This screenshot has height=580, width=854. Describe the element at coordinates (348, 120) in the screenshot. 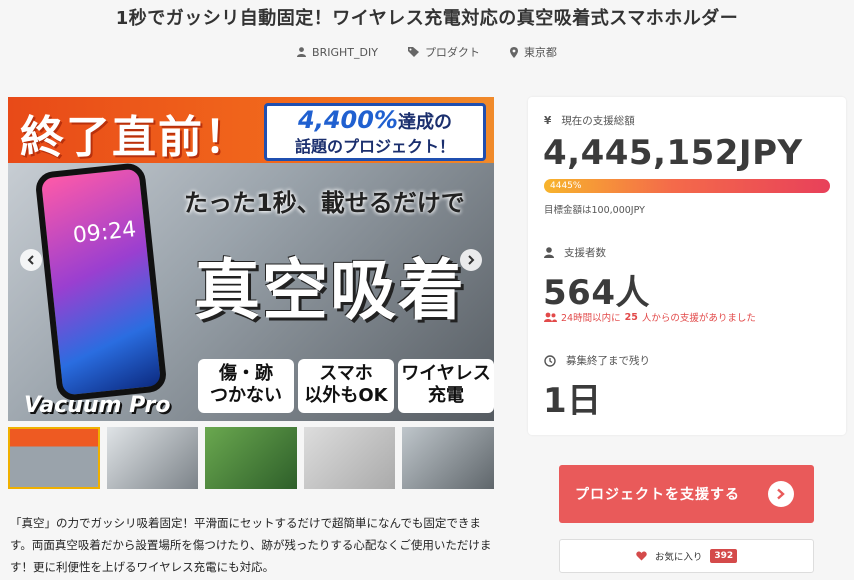

I see `badge-number: 4,400%` at that location.